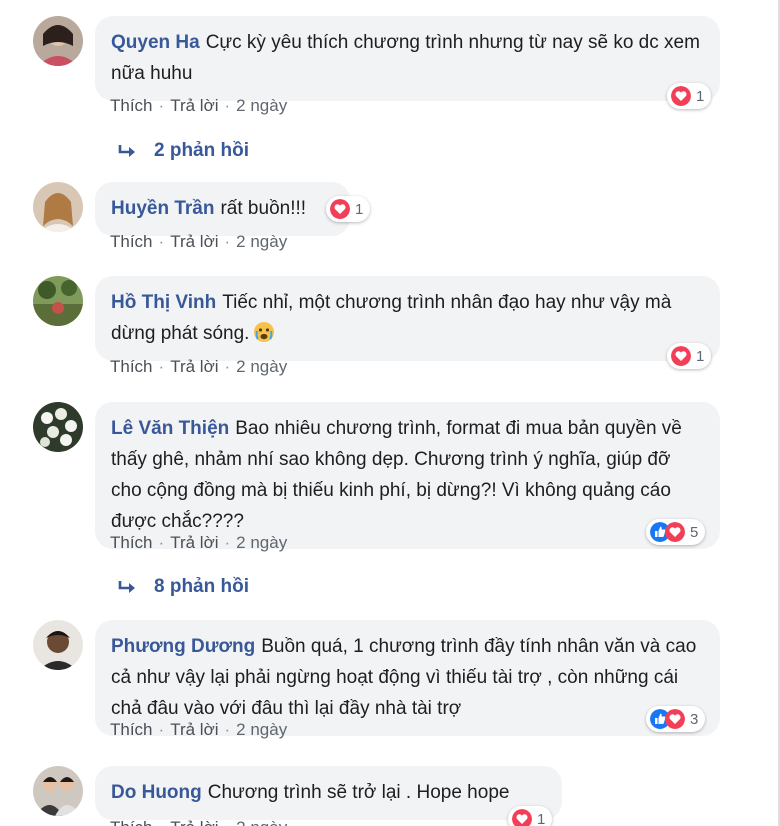  Describe the element at coordinates (183, 646) in the screenshot. I see `comment-author: Phương Dương` at that location.